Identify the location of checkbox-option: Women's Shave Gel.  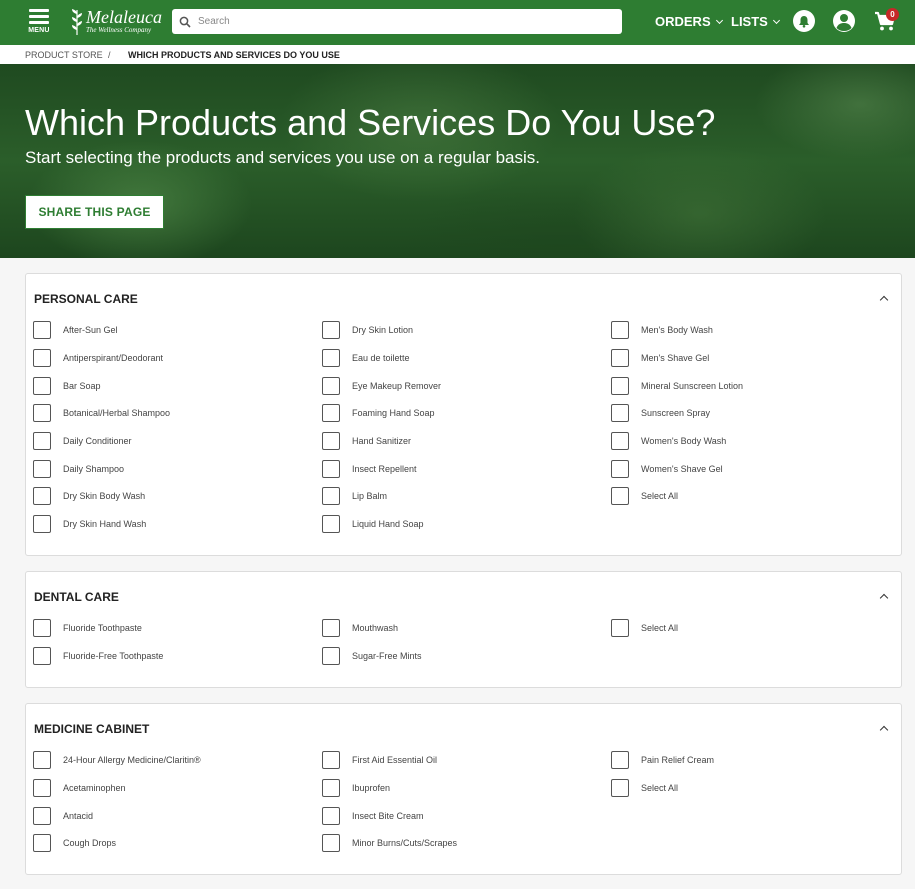
(667, 469).